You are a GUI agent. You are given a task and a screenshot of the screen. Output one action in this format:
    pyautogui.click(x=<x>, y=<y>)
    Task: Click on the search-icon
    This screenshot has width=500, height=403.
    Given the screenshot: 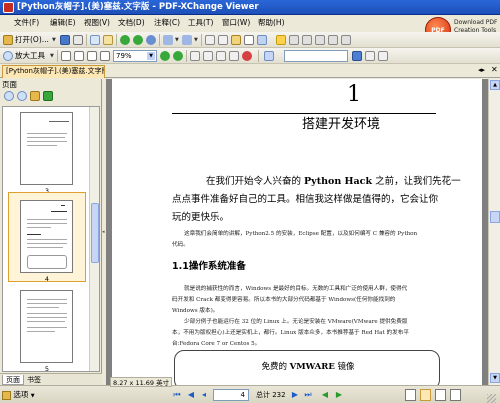 What is the action you would take?
    pyautogui.click(x=223, y=40)
    